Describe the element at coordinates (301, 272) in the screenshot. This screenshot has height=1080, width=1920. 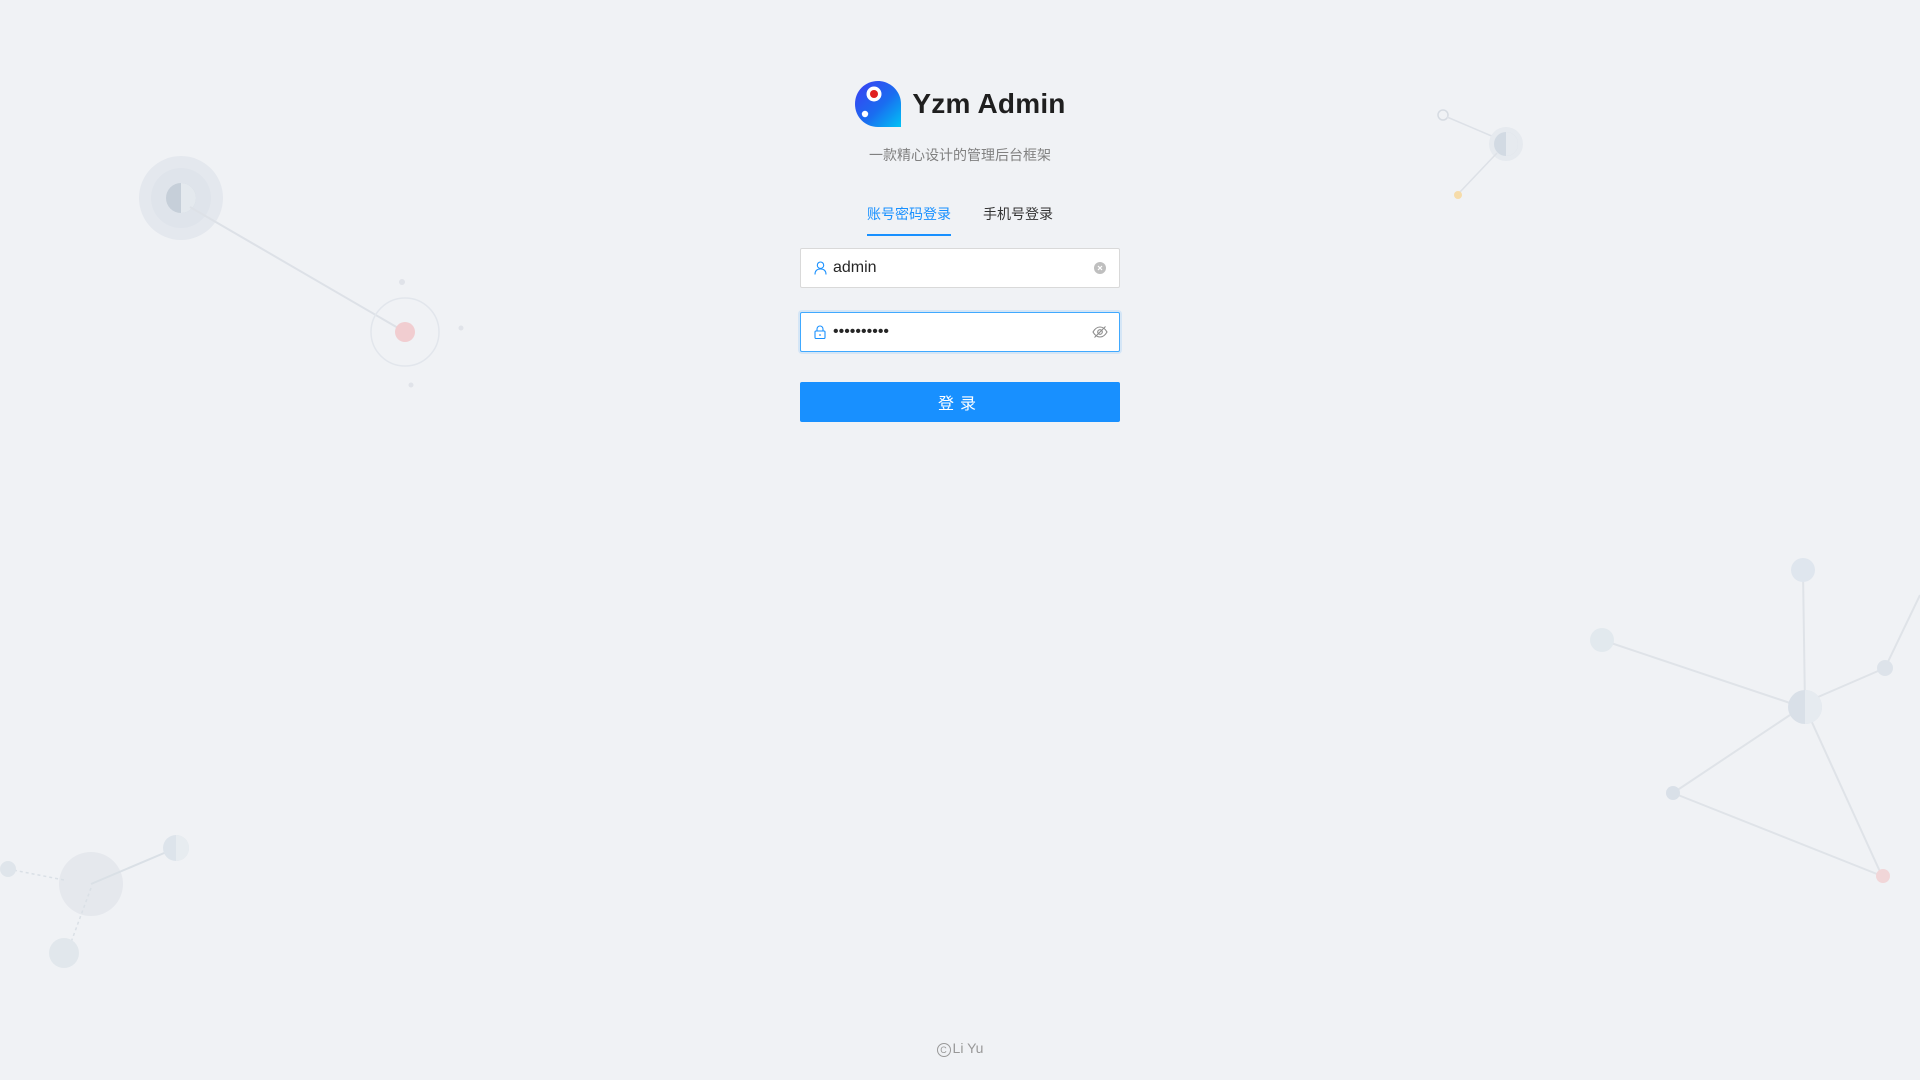
I see `molecule-top-left` at that location.